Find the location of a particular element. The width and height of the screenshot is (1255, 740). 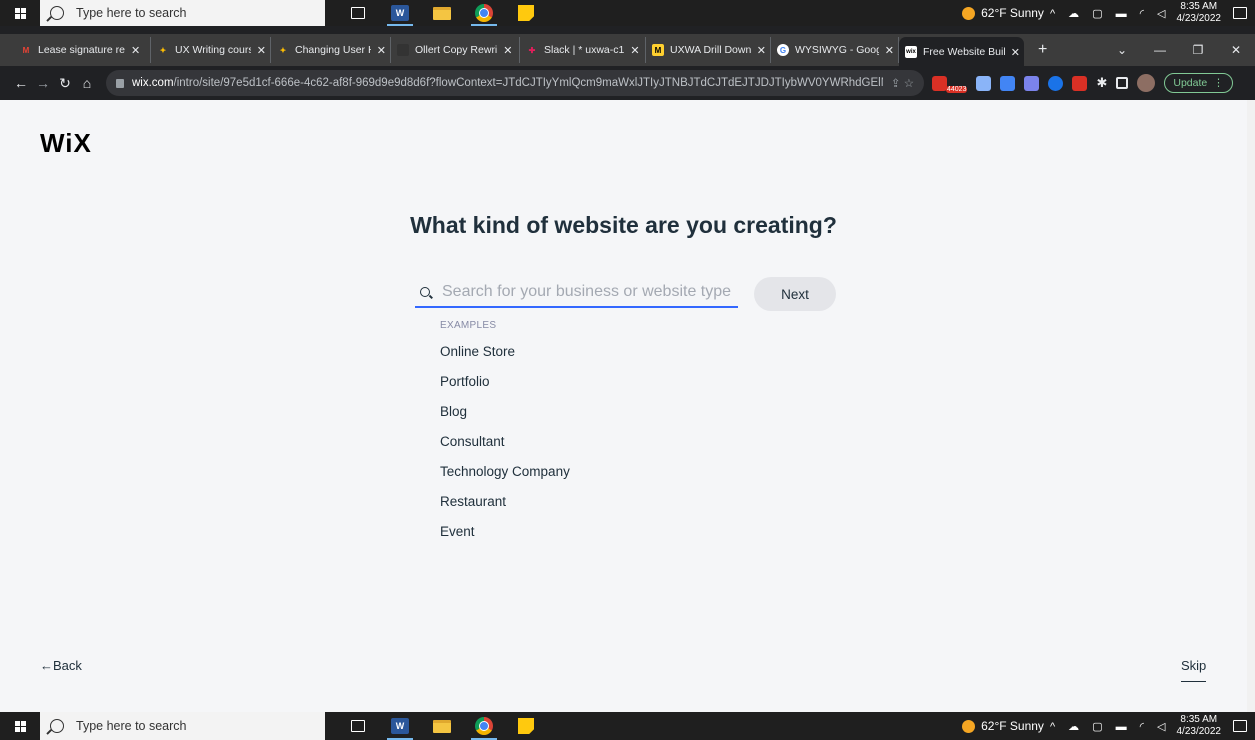

home-icon: ⌂ is located at coordinates (87, 83).